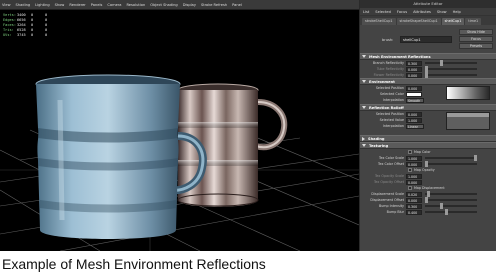 This screenshot has width=496, height=275. Describe the element at coordinates (402, 12) in the screenshot. I see `menu-focus: Focus` at that location.